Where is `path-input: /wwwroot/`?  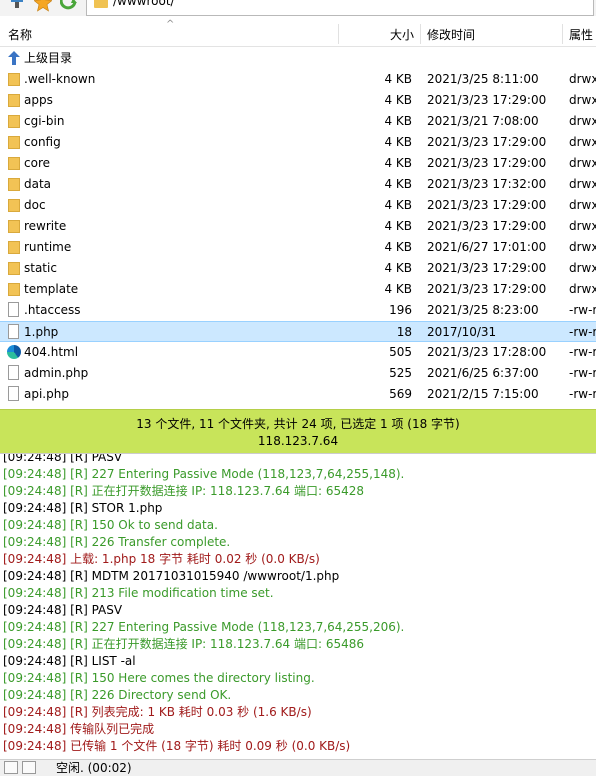 path-input: /wwwroot/ is located at coordinates (340, 8).